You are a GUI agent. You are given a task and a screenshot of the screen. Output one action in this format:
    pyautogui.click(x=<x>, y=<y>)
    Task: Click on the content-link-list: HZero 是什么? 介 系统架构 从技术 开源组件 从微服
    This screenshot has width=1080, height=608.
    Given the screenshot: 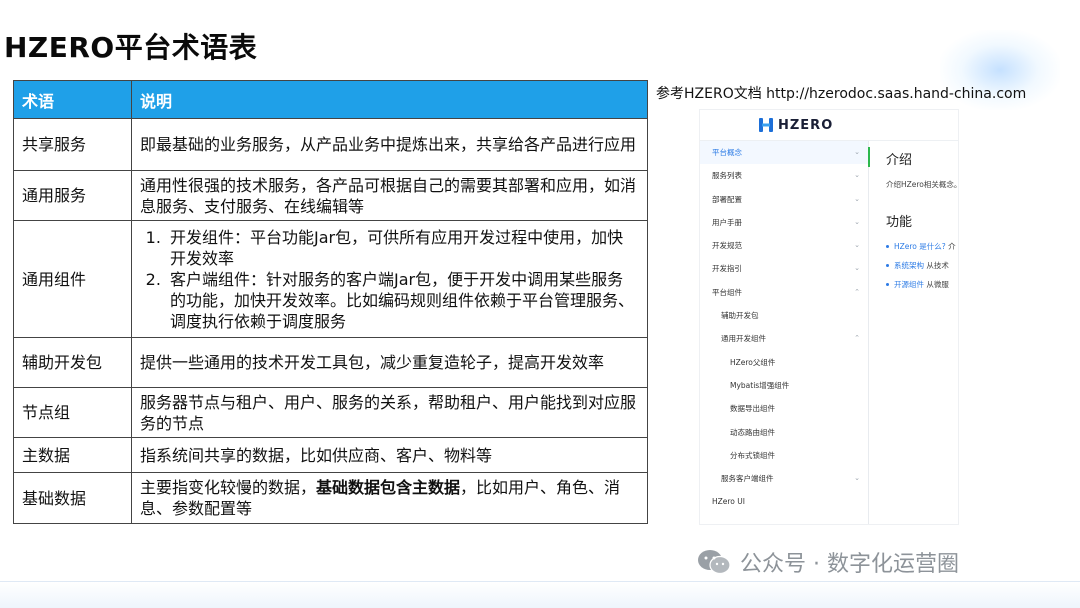 What is the action you would take?
    pyautogui.click(x=921, y=265)
    